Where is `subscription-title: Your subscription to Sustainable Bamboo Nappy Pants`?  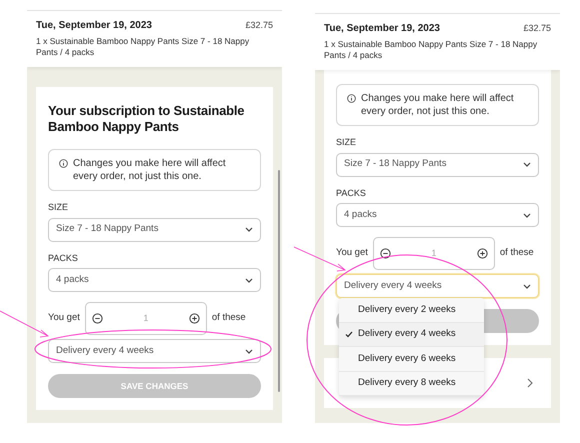
subscription-title: Your subscription to Sustainable Bamboo Nappy Pants is located at coordinates (147, 119).